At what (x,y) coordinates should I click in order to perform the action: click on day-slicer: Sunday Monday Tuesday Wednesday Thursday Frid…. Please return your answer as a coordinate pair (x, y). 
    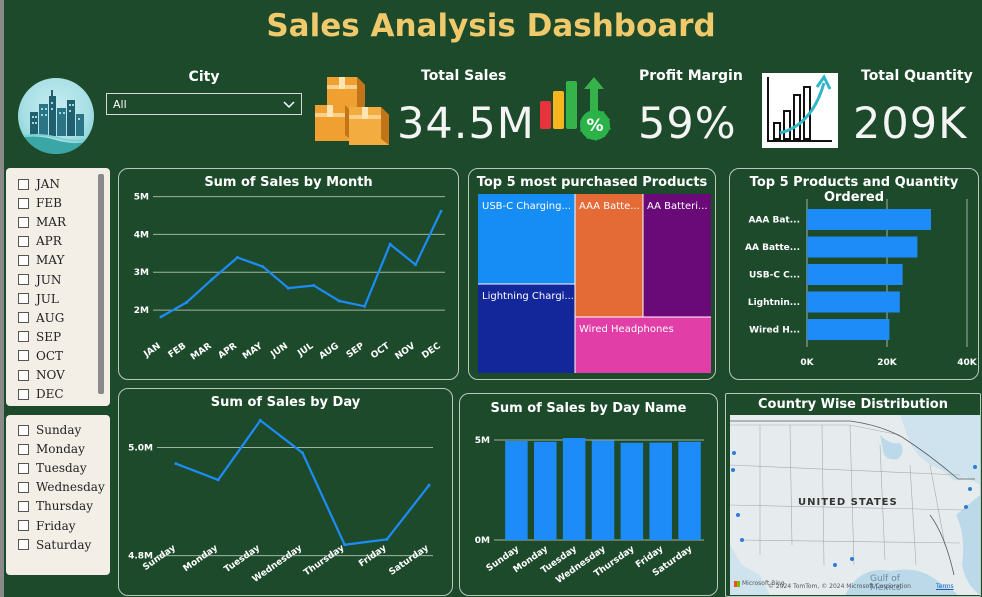
    Looking at the image, I should click on (58, 495).